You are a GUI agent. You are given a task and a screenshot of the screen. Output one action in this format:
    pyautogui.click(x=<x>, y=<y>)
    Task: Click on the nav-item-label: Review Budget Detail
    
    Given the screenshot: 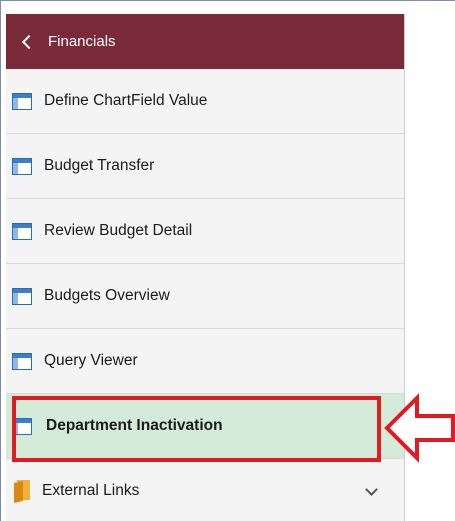 What is the action you would take?
    pyautogui.click(x=118, y=230)
    